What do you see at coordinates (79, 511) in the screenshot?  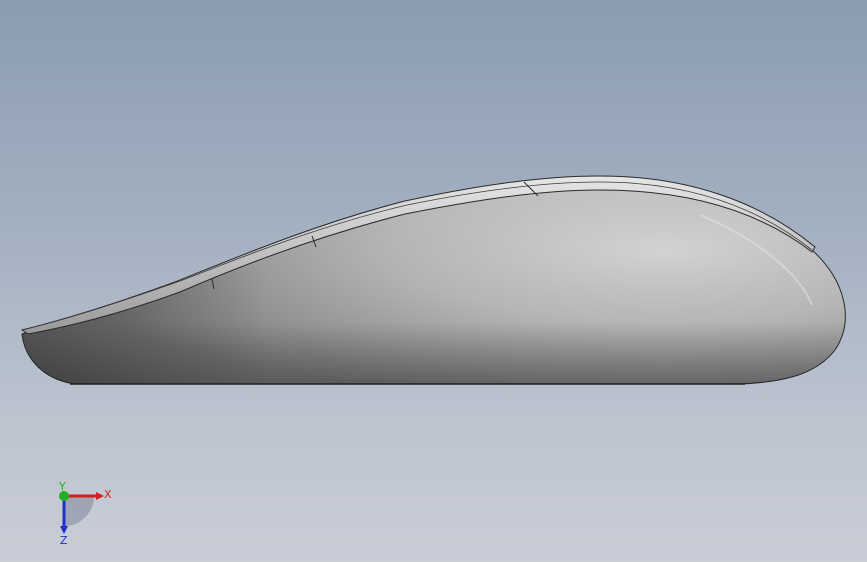 I see `triad-shadow` at bounding box center [79, 511].